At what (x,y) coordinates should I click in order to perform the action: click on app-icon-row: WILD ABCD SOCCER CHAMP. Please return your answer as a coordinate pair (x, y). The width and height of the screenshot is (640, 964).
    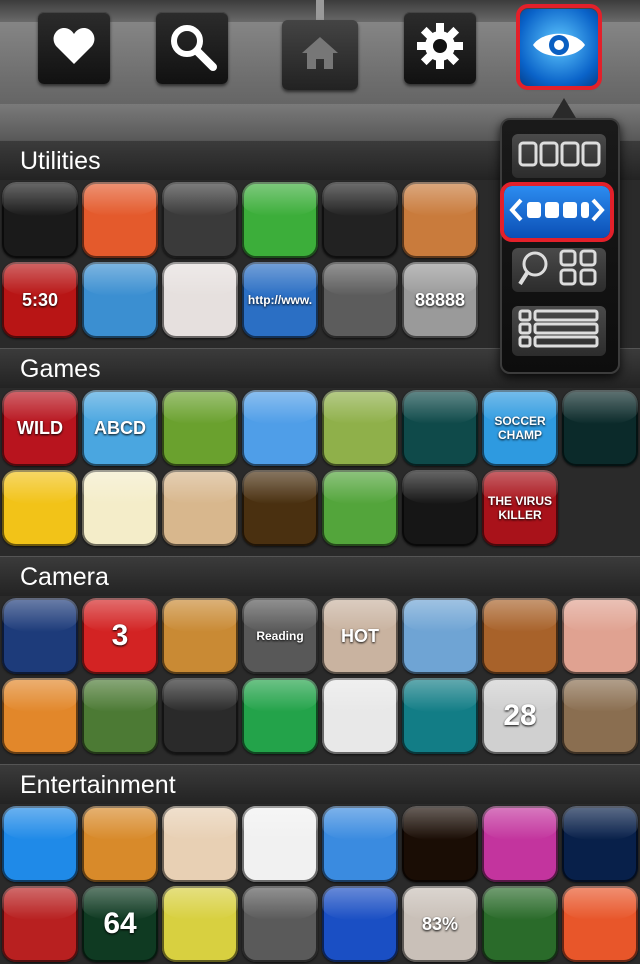
    Looking at the image, I should click on (320, 428).